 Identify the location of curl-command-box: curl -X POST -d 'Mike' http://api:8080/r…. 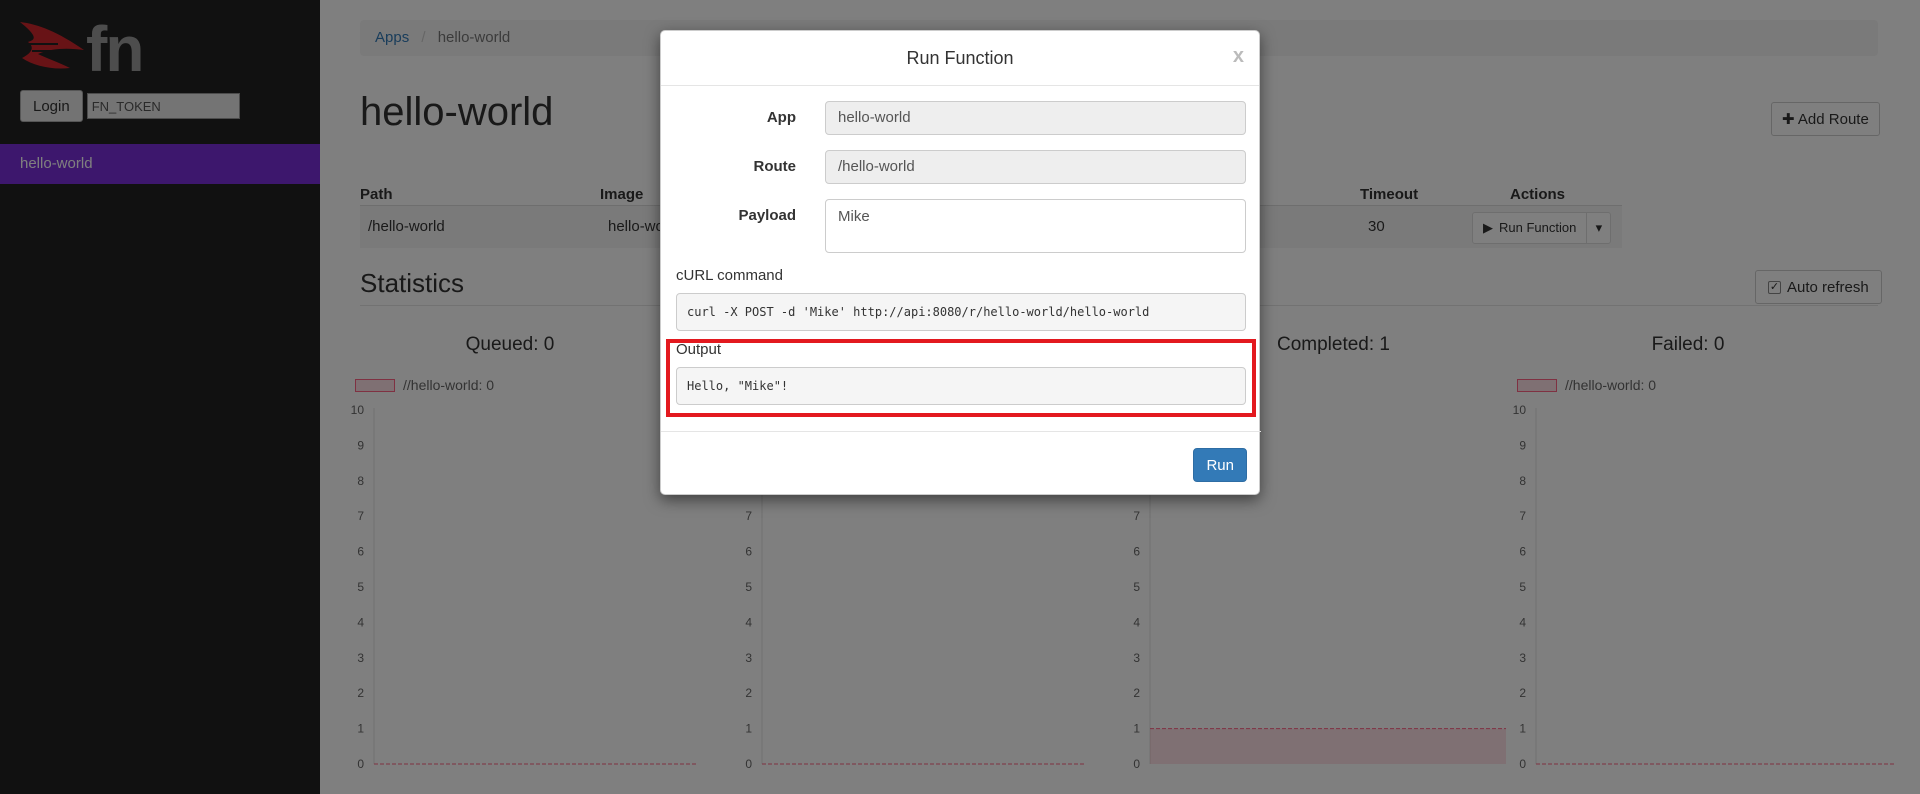
(961, 312).